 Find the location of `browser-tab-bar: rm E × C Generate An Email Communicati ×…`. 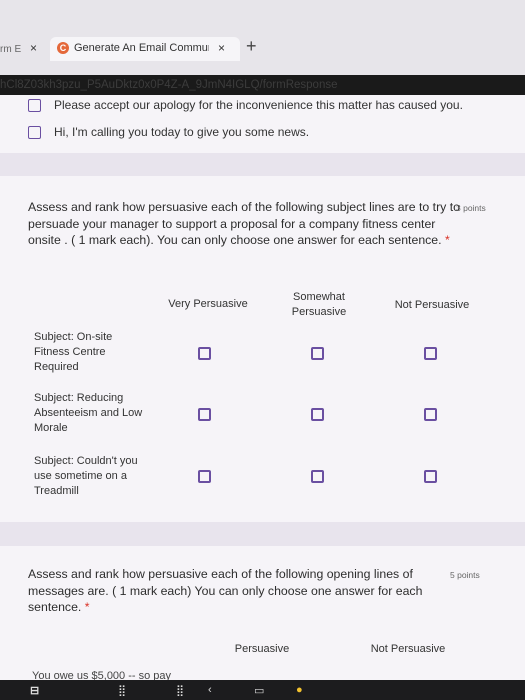

browser-tab-bar: rm E × C Generate An Email Communicati ×… is located at coordinates (262, 45).